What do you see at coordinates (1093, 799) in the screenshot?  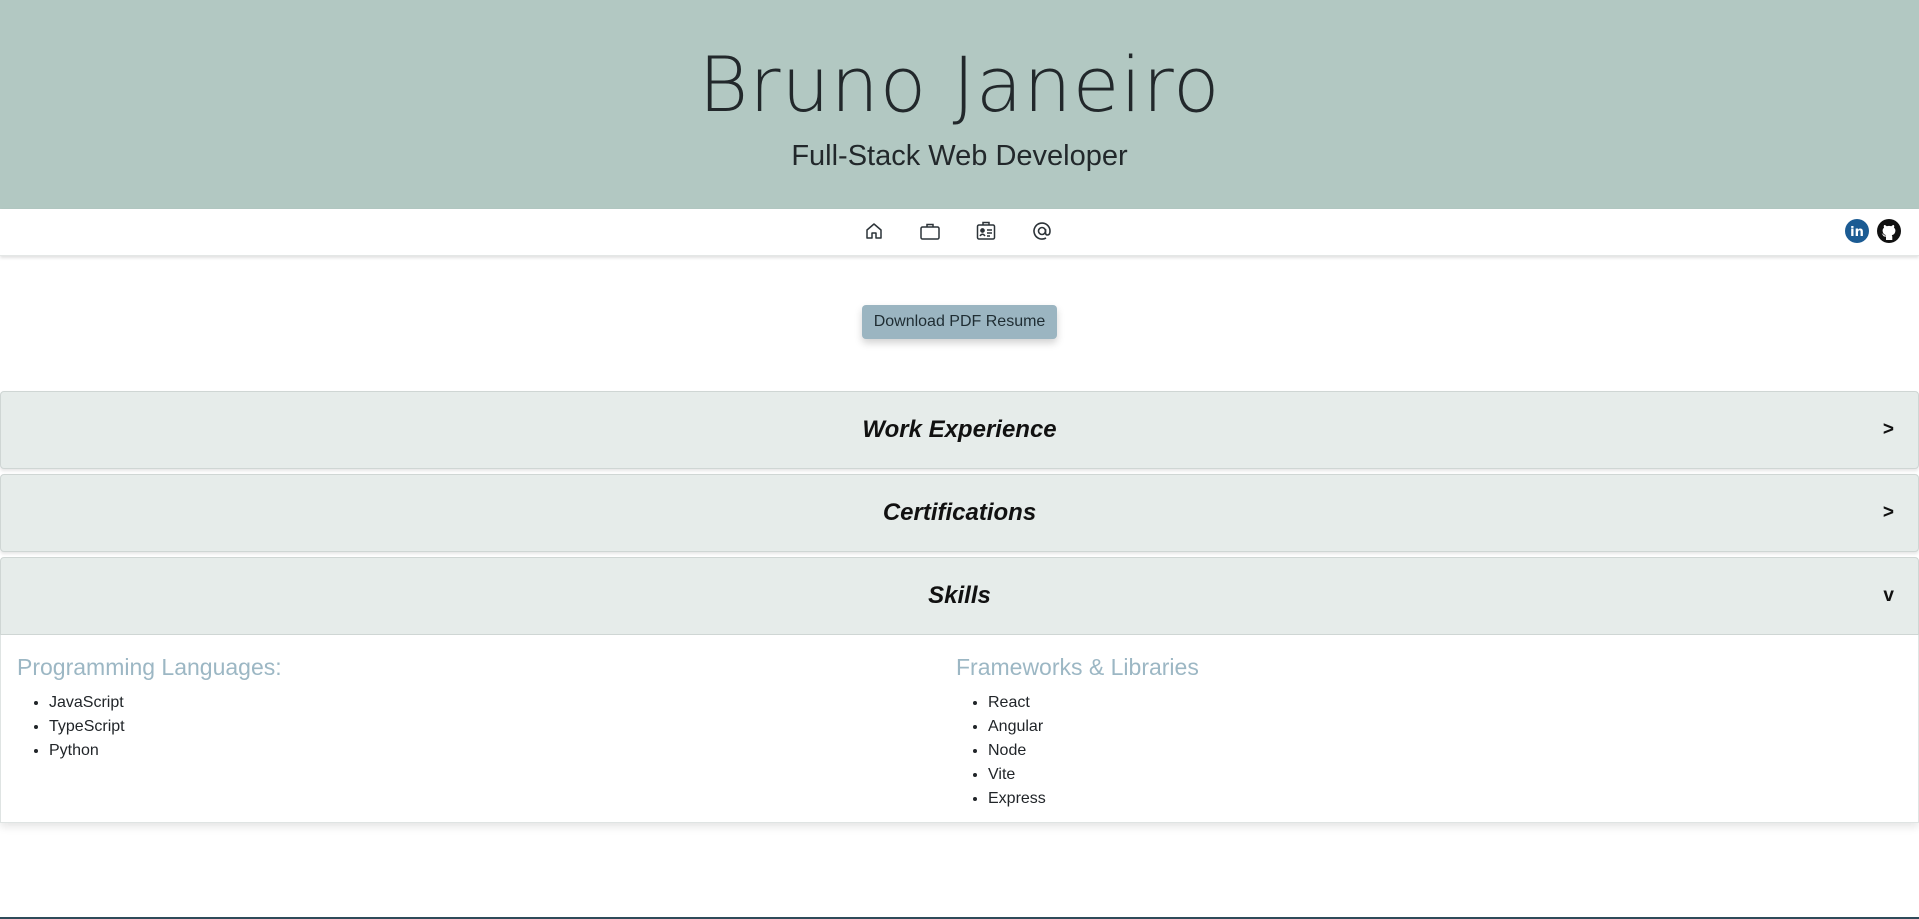 I see `list-item: Express` at bounding box center [1093, 799].